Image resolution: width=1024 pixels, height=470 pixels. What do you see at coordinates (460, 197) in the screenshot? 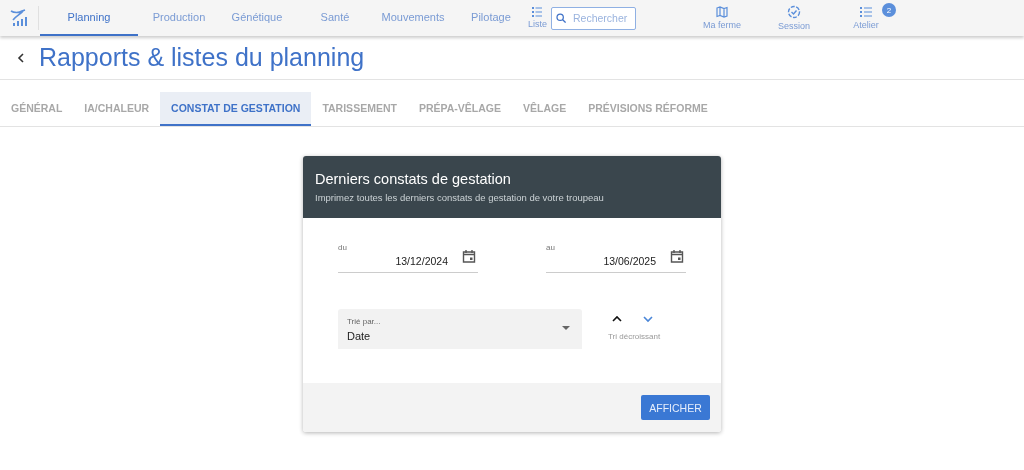
I see `card-subtitle: Imprimez toutes les derniers constats de gestation de votre troupeau` at bounding box center [460, 197].